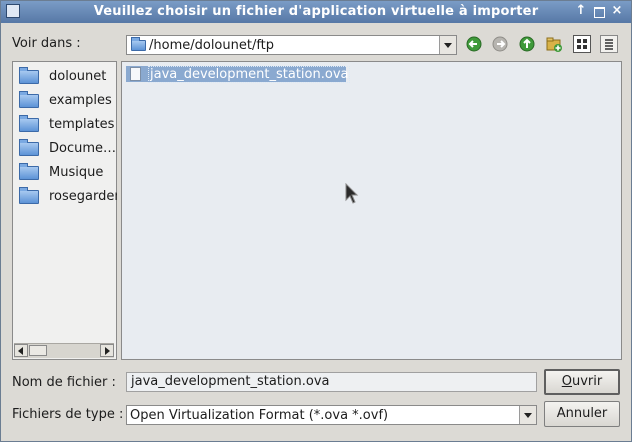 The height and width of the screenshot is (442, 632). I want to click on scroll-thumb, so click(38, 350).